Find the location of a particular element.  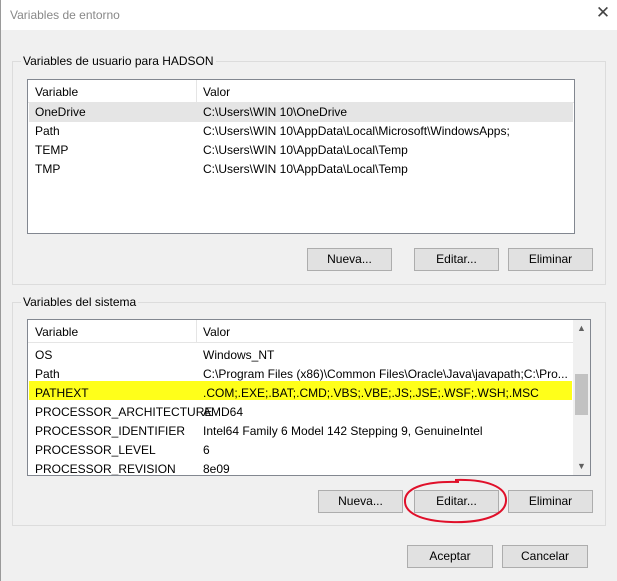

table-row: OneDrive C:\Users\WIN 10\OneDrive is located at coordinates (301, 112).